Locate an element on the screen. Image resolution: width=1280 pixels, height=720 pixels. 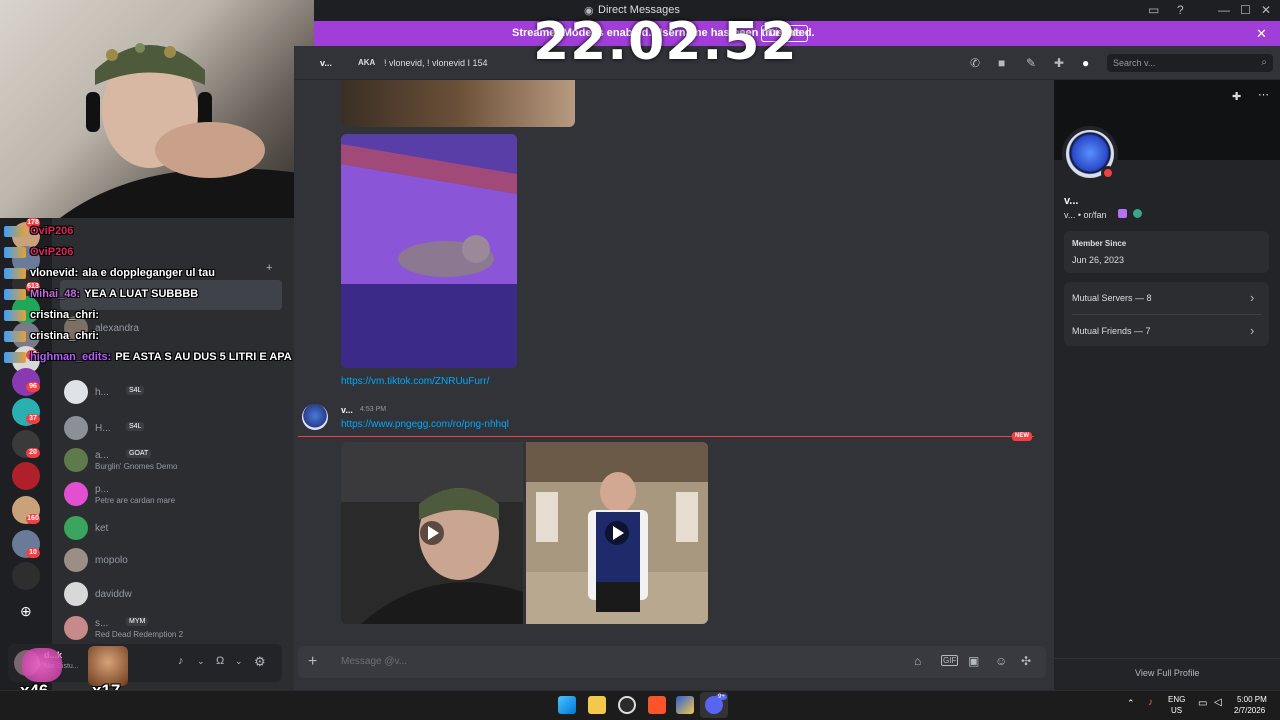
clan-tag: GOAT is located at coordinates (139, 453).